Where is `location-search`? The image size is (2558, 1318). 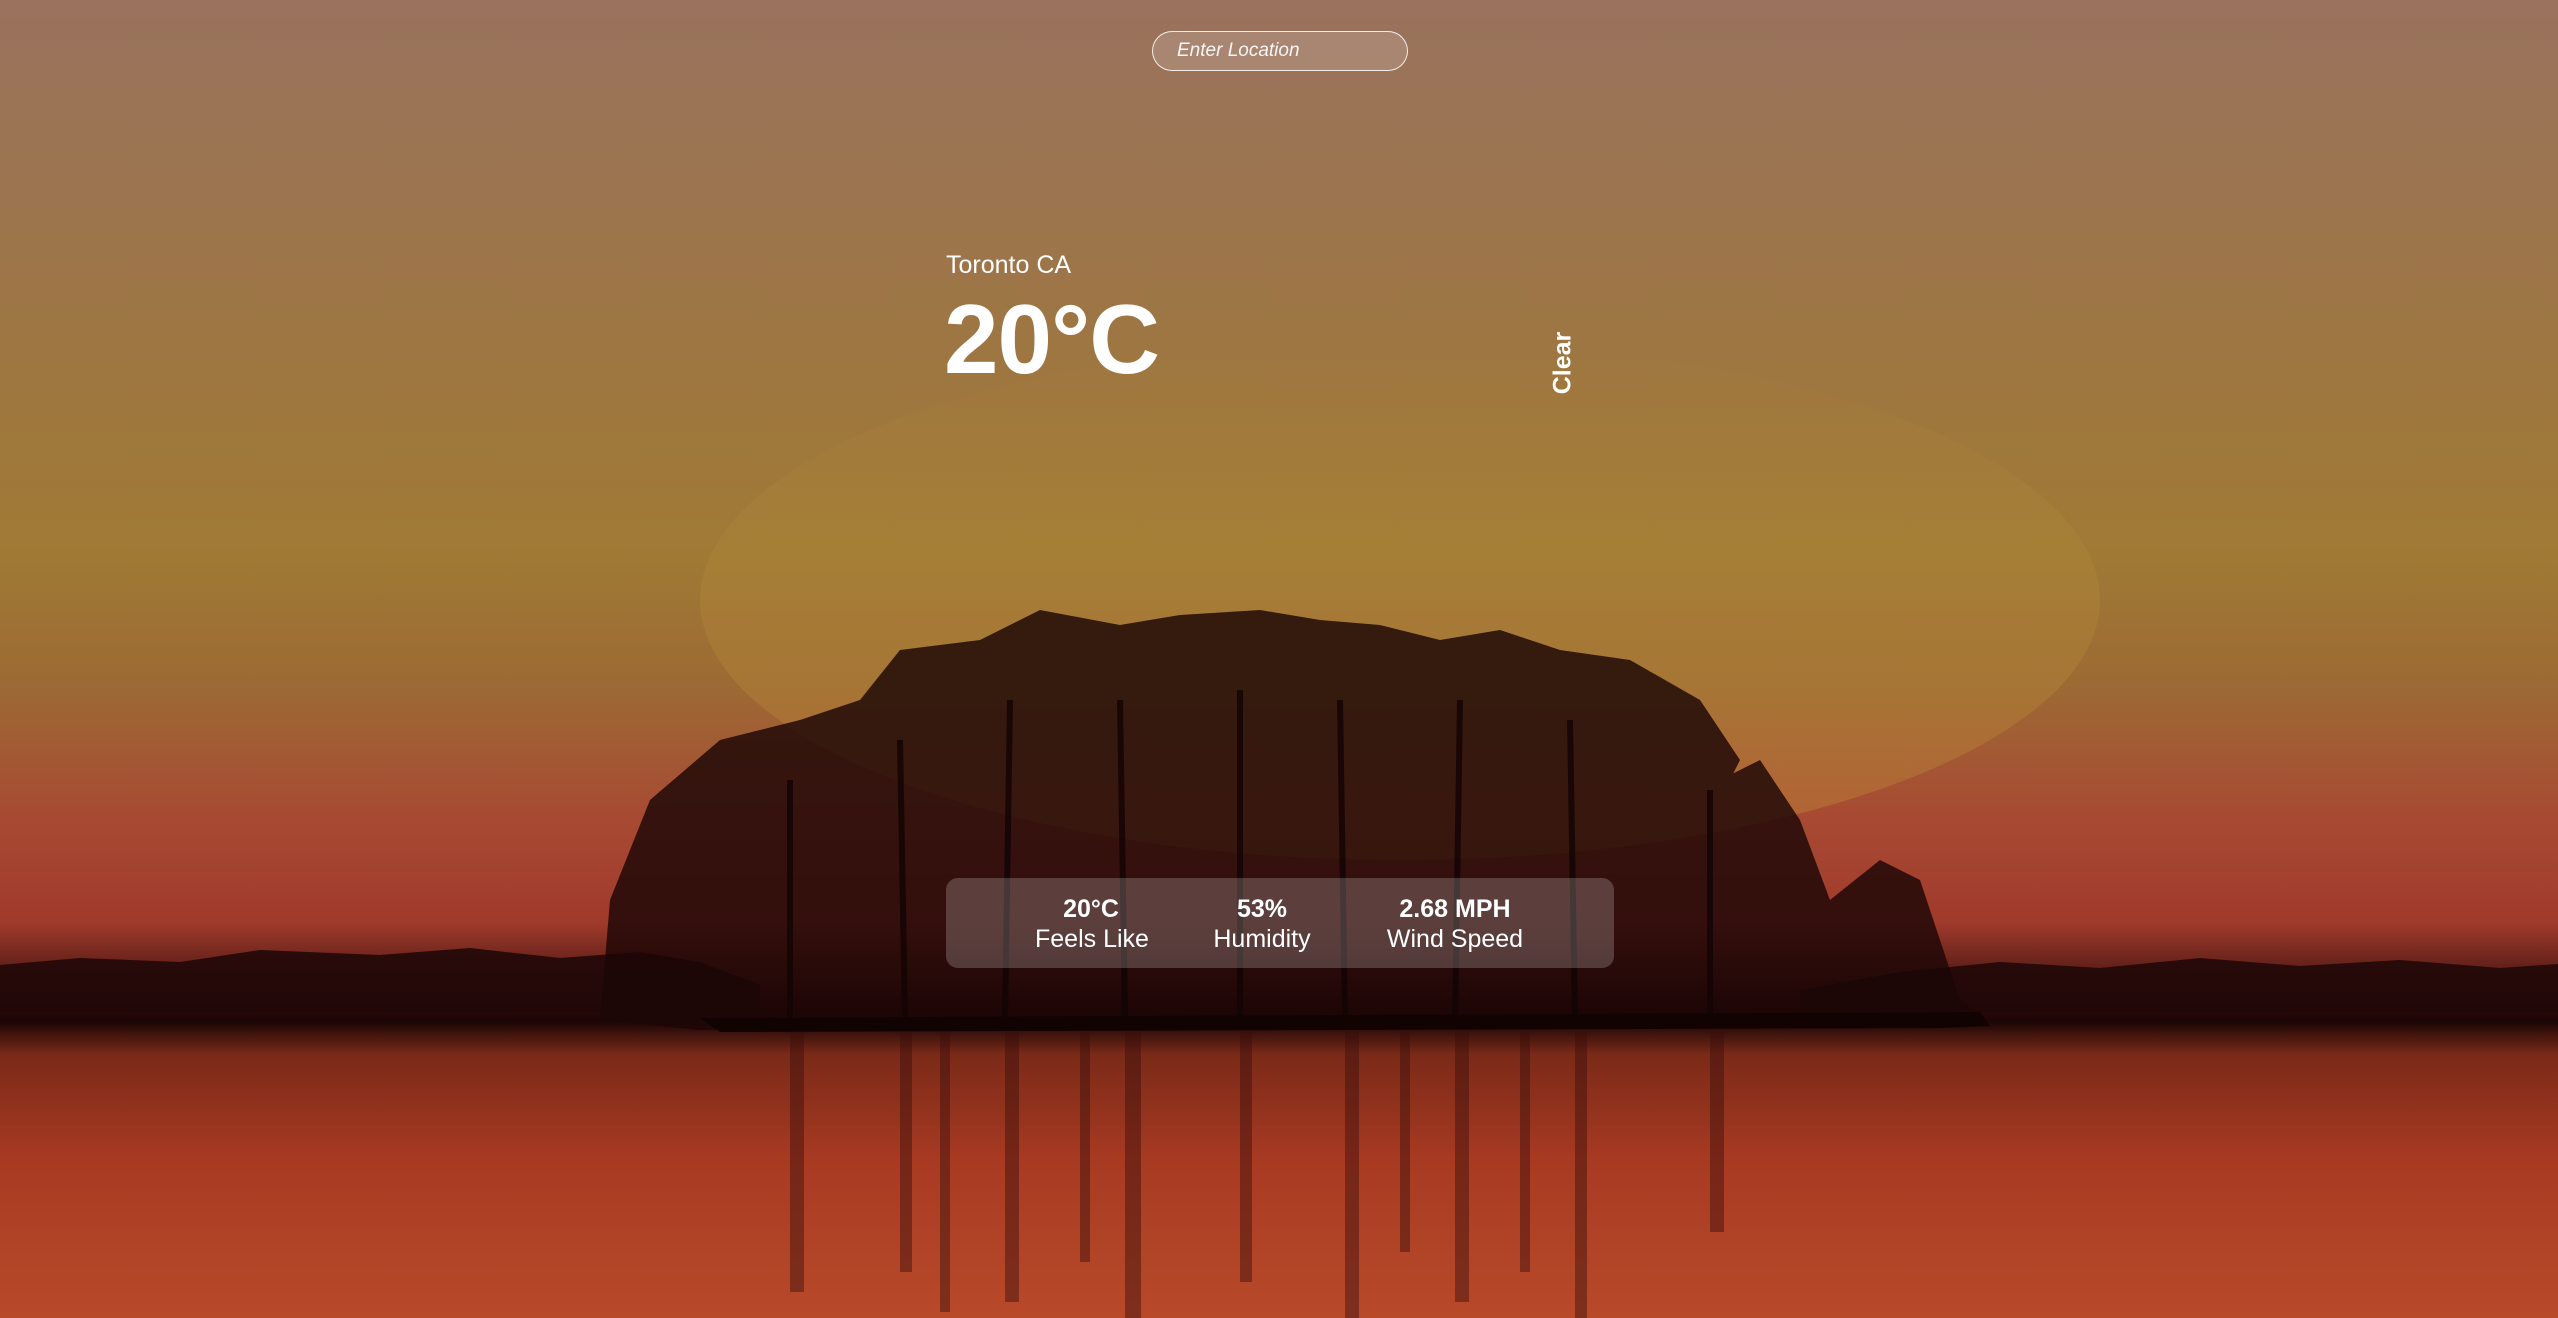 location-search is located at coordinates (1280, 51).